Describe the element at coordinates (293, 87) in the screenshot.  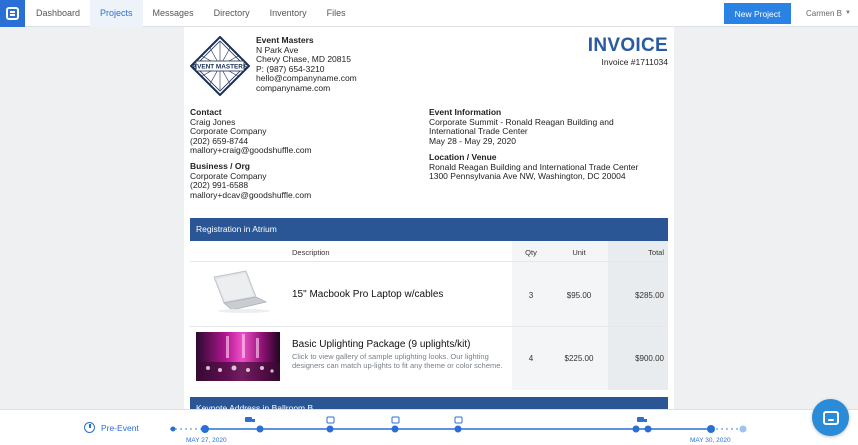
I see `company-website: companyname.com` at that location.